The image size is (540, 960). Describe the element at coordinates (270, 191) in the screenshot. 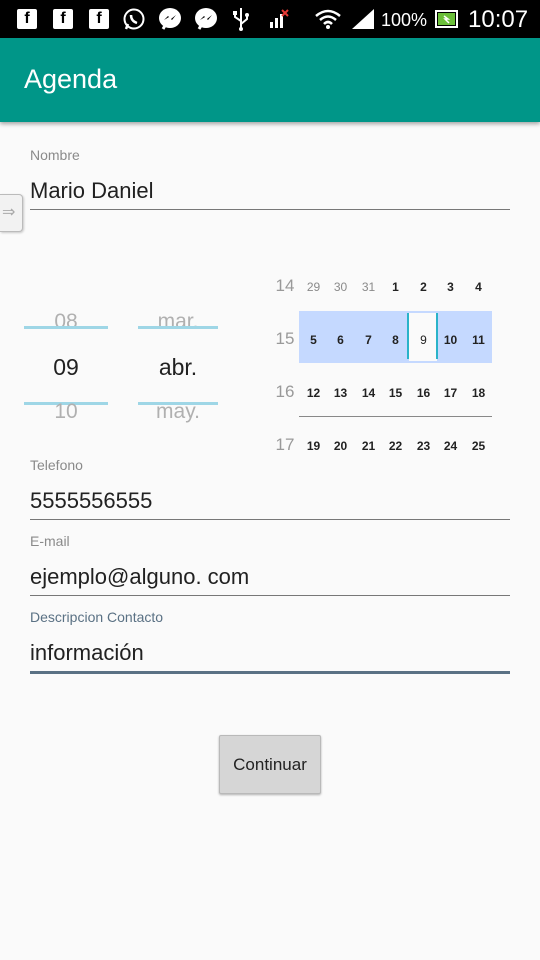

I see `nombre-field: Mario Daniel` at that location.